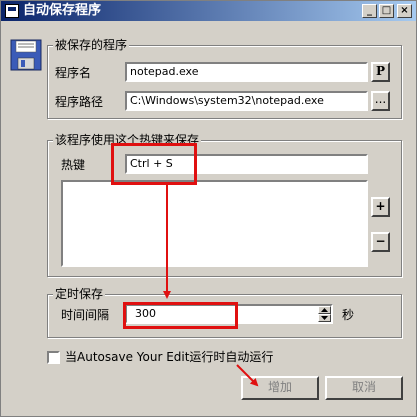 This screenshot has height=418, width=417. What do you see at coordinates (73, 165) in the screenshot?
I see `hotkey-label: 热键` at bounding box center [73, 165].